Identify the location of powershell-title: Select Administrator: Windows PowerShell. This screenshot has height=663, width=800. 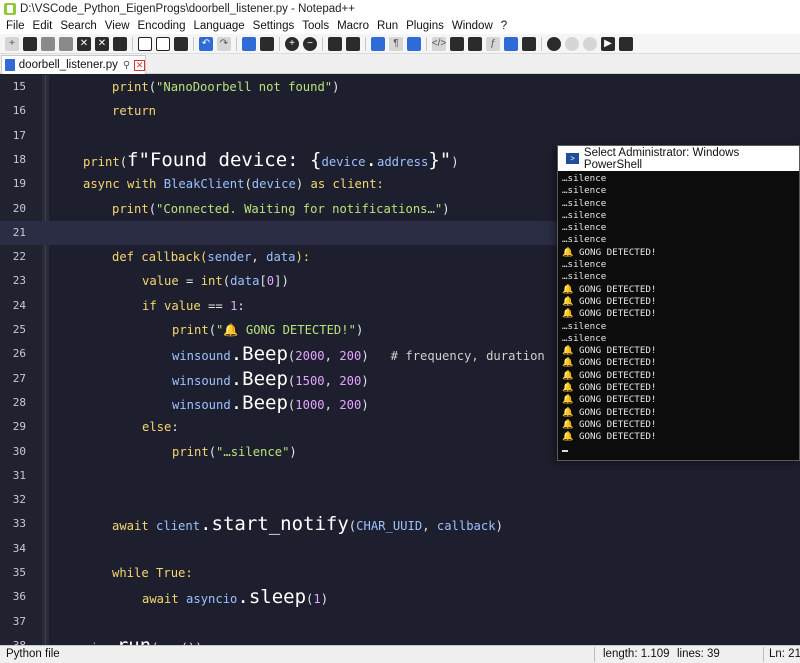
(661, 158).